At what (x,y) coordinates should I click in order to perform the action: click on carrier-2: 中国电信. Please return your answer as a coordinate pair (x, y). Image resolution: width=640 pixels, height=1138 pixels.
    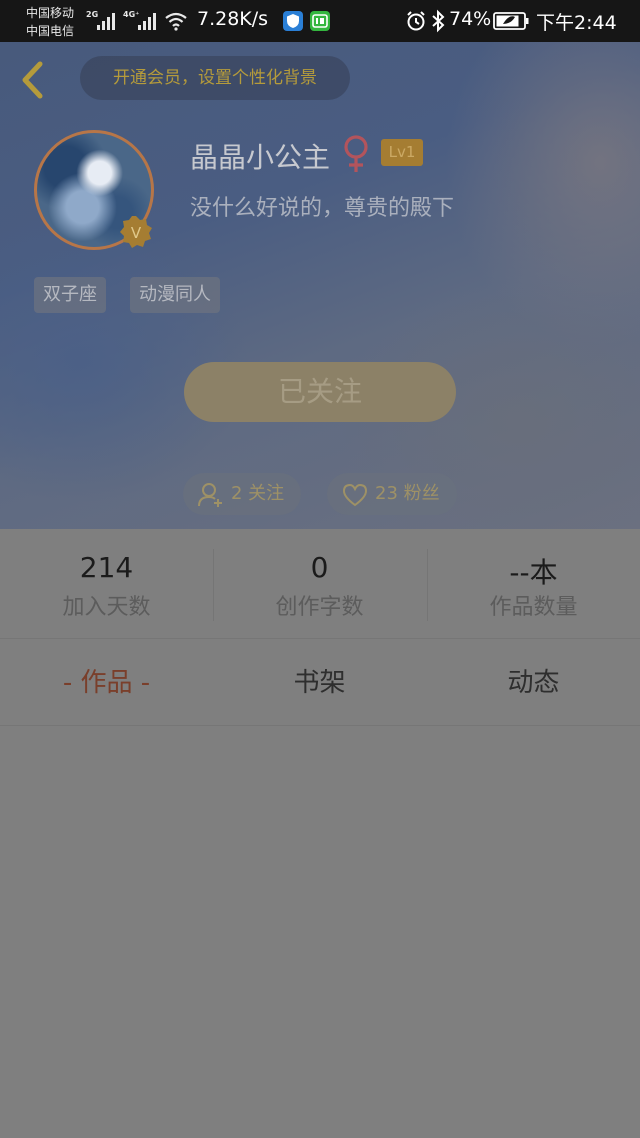
    Looking at the image, I should click on (50, 31).